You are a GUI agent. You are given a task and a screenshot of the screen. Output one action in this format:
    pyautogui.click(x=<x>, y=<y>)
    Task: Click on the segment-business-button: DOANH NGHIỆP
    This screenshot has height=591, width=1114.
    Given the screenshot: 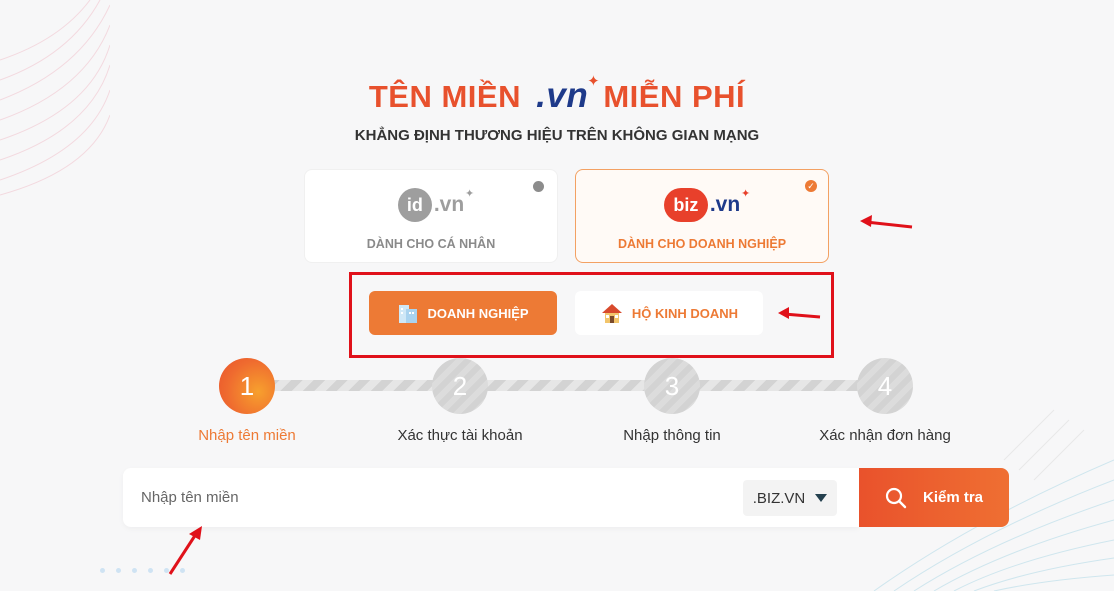 What is the action you would take?
    pyautogui.click(x=463, y=313)
    